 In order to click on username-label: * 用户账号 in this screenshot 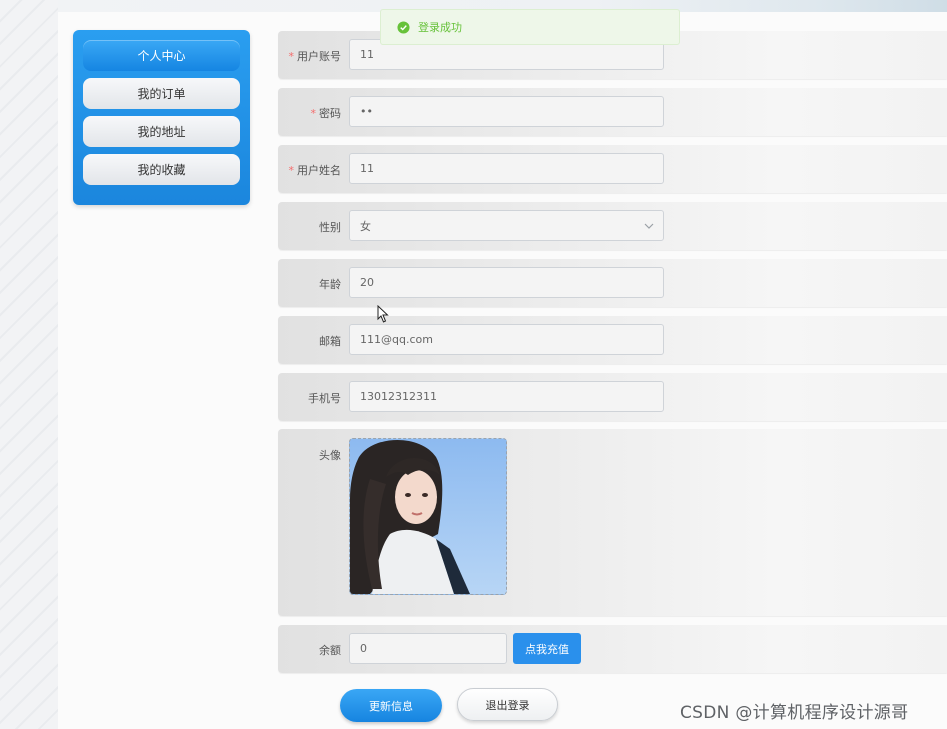, I will do `click(315, 56)`.